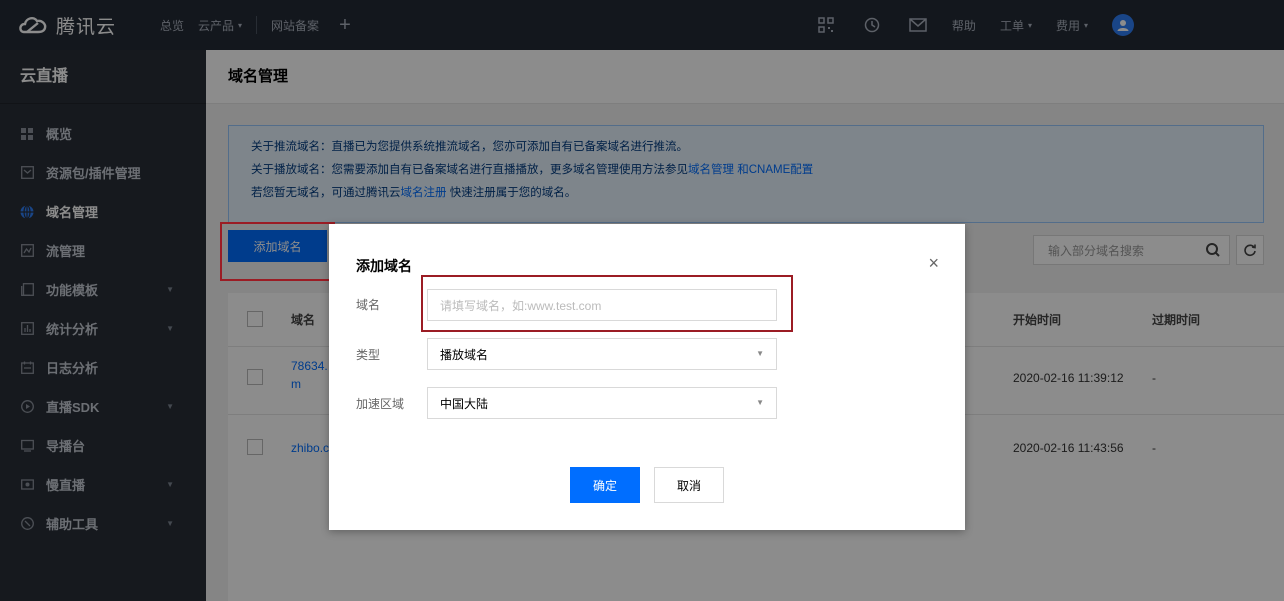 The width and height of the screenshot is (1284, 601). Describe the element at coordinates (368, 355) in the screenshot. I see `type-label: 类型` at that location.